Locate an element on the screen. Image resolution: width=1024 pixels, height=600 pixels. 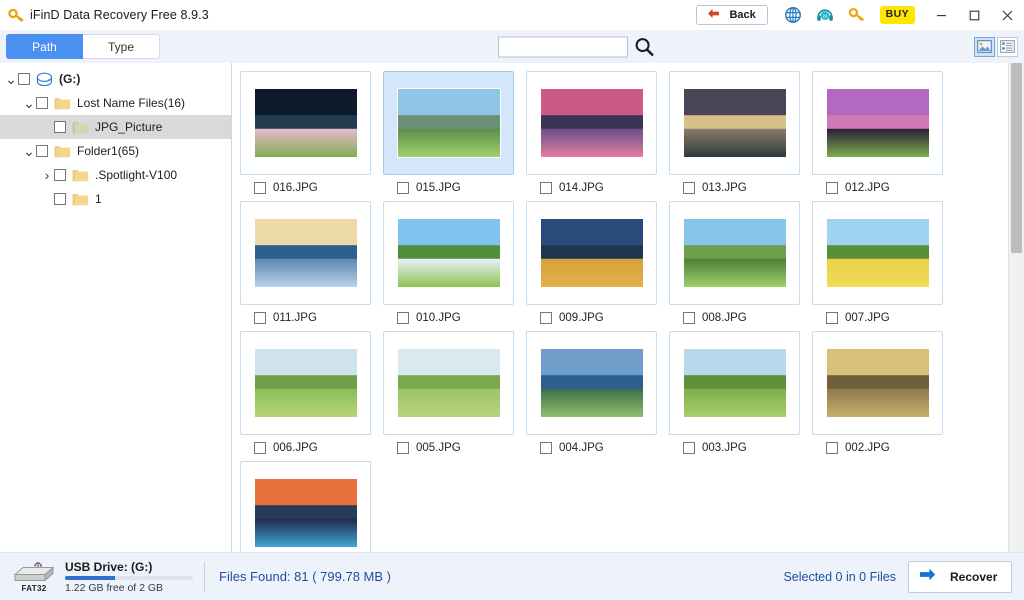
file-cell: 015.JPG is located at coordinates (454, 132).